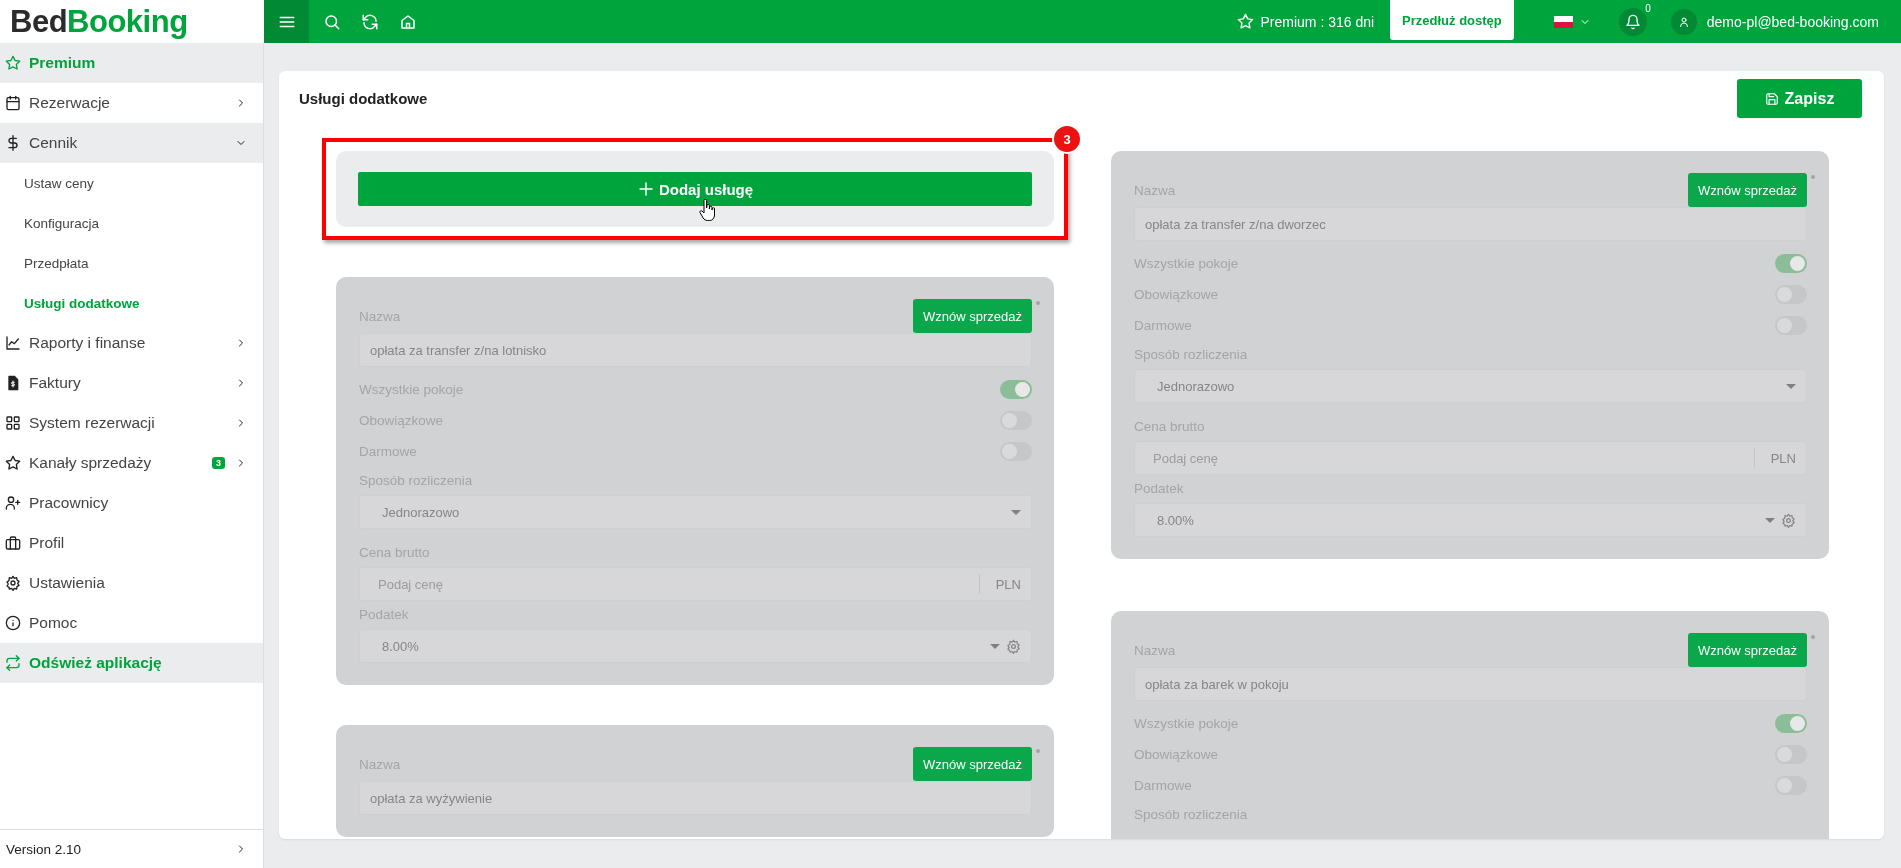  Describe the element at coordinates (63, 63) in the screenshot. I see `sidebar-label: Premium` at that location.